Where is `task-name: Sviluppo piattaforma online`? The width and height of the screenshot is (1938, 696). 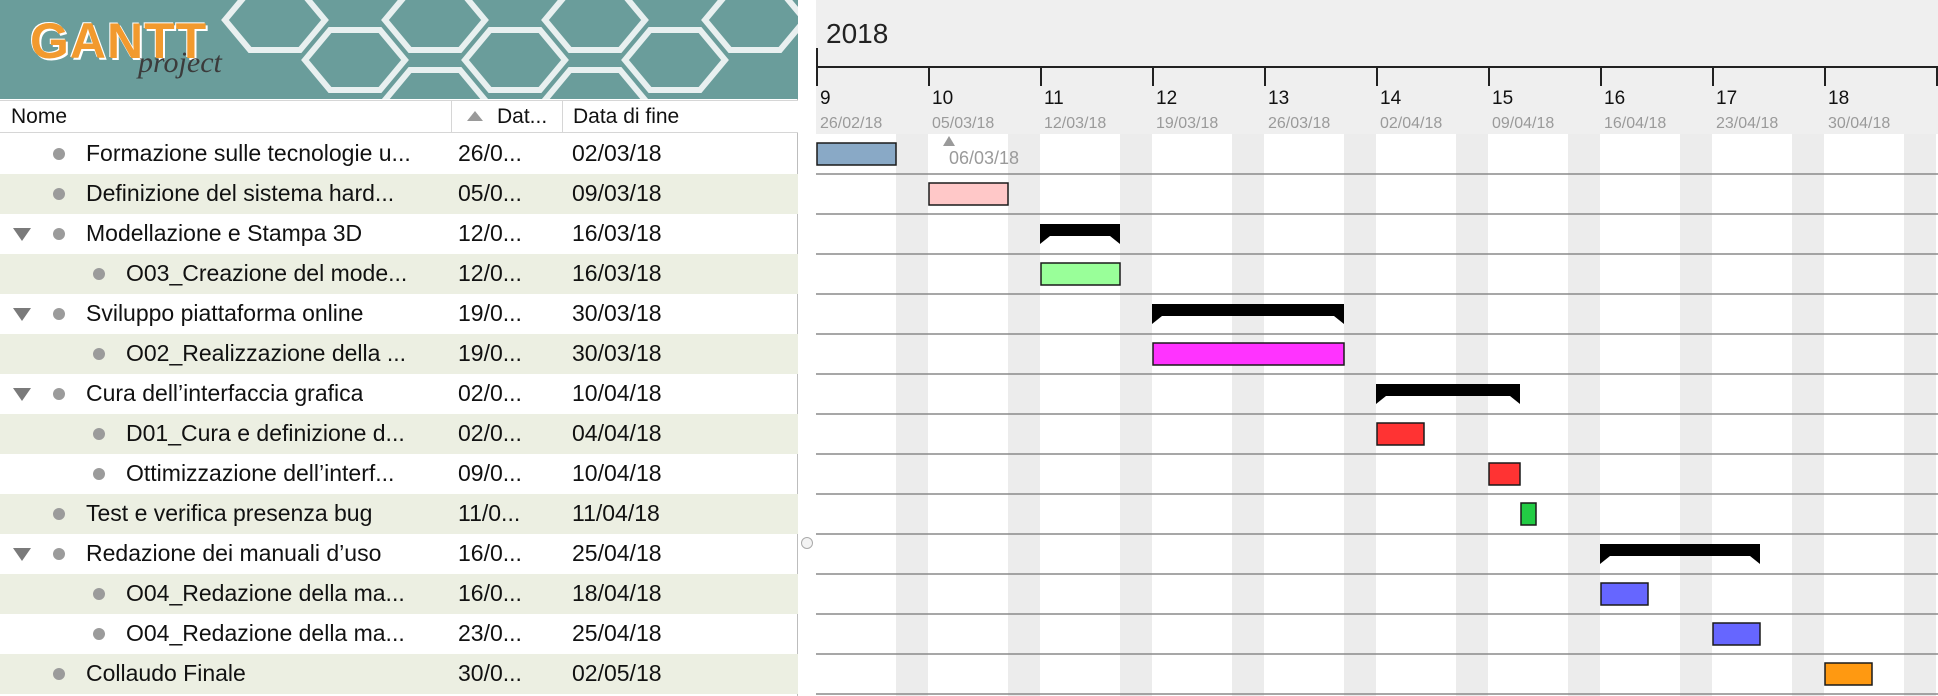 task-name: Sviluppo piattaforma online is located at coordinates (224, 313).